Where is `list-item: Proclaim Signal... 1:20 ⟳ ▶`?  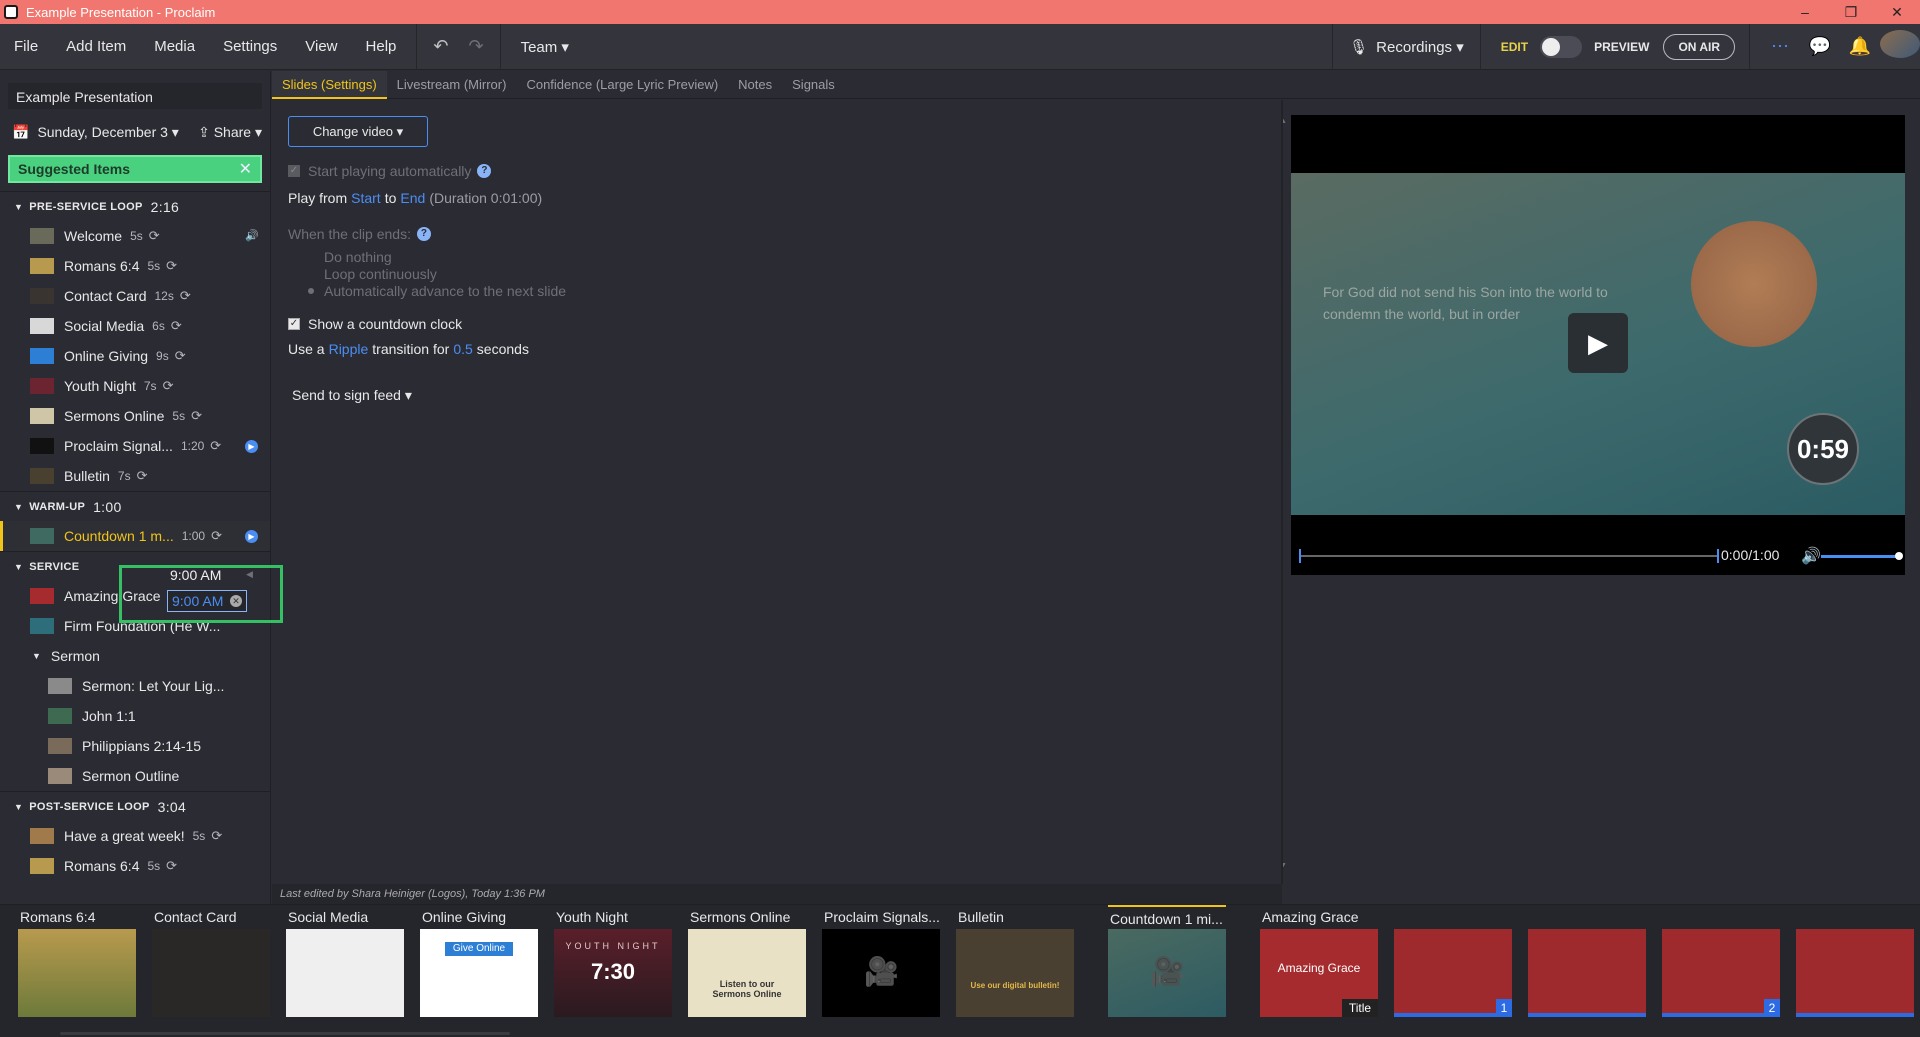
list-item: Proclaim Signal... 1:20 ⟳ ▶ is located at coordinates (135, 446).